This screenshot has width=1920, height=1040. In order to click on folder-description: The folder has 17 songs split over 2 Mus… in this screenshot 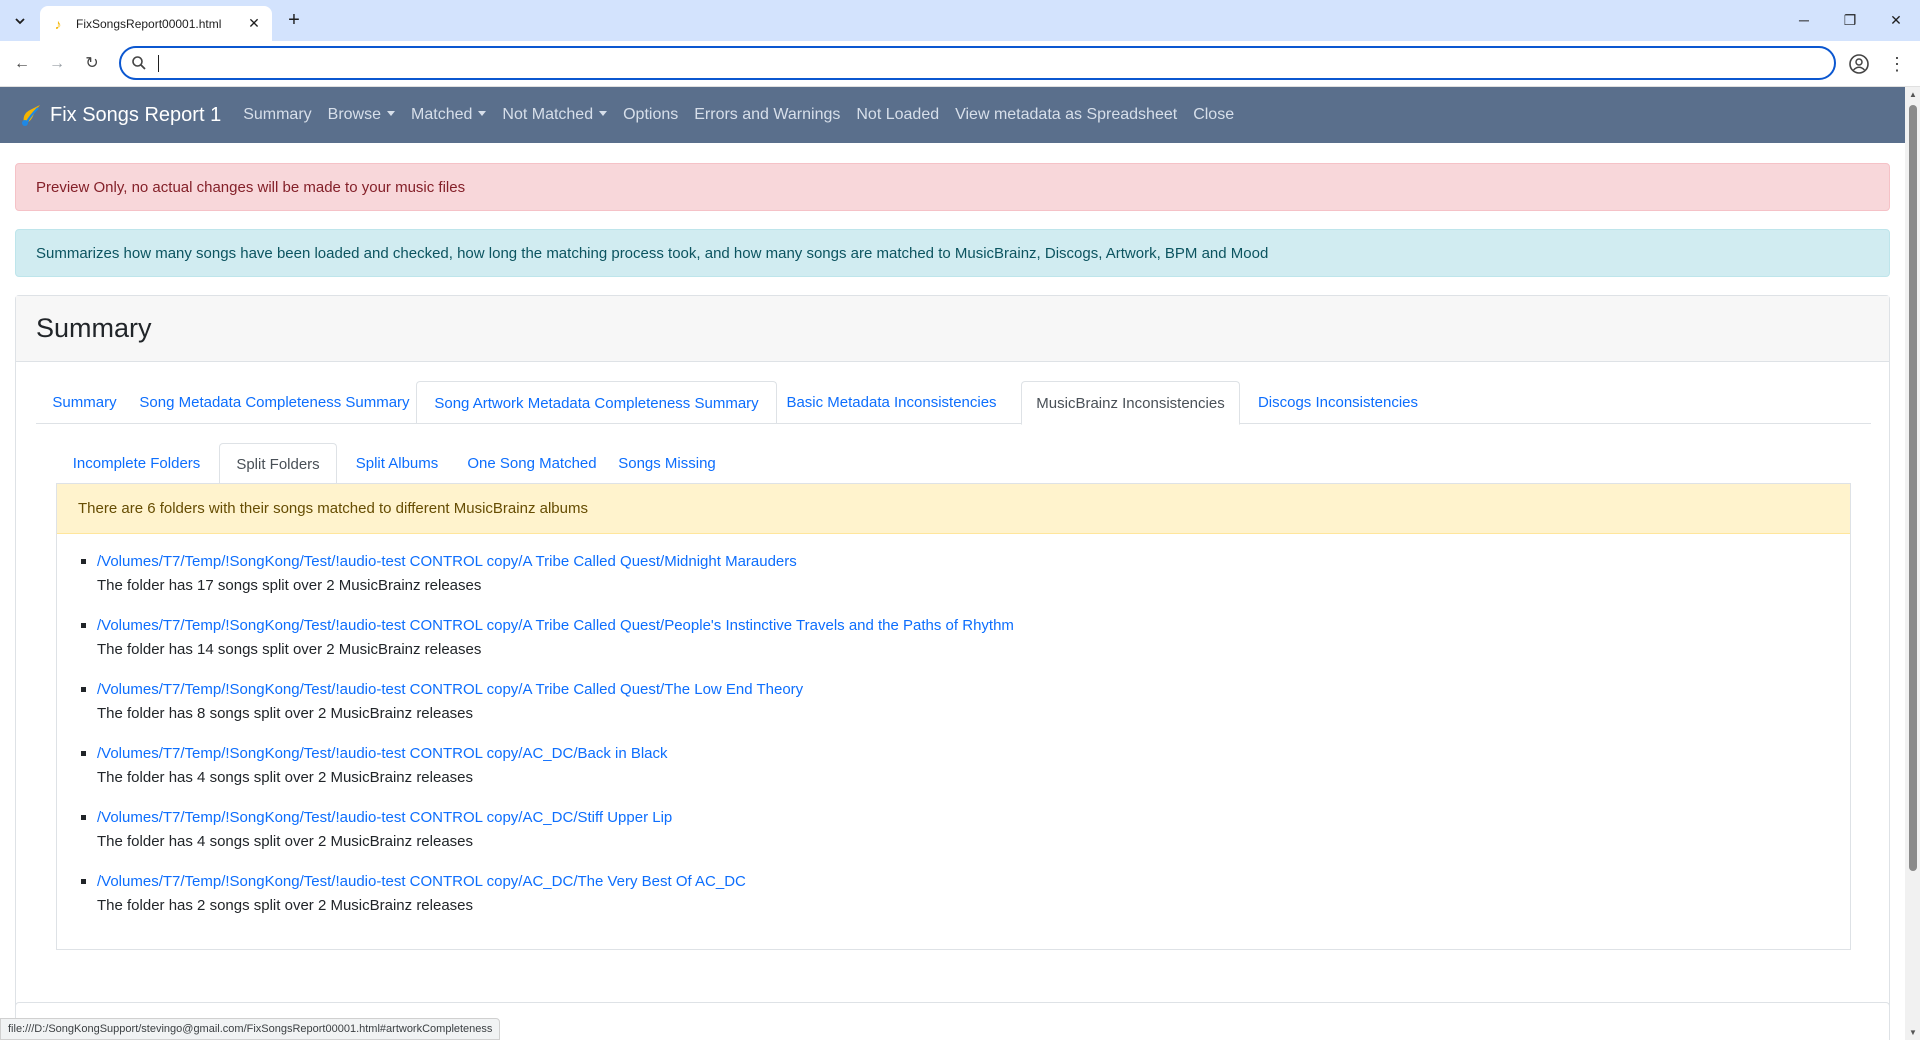, I will do `click(289, 585)`.